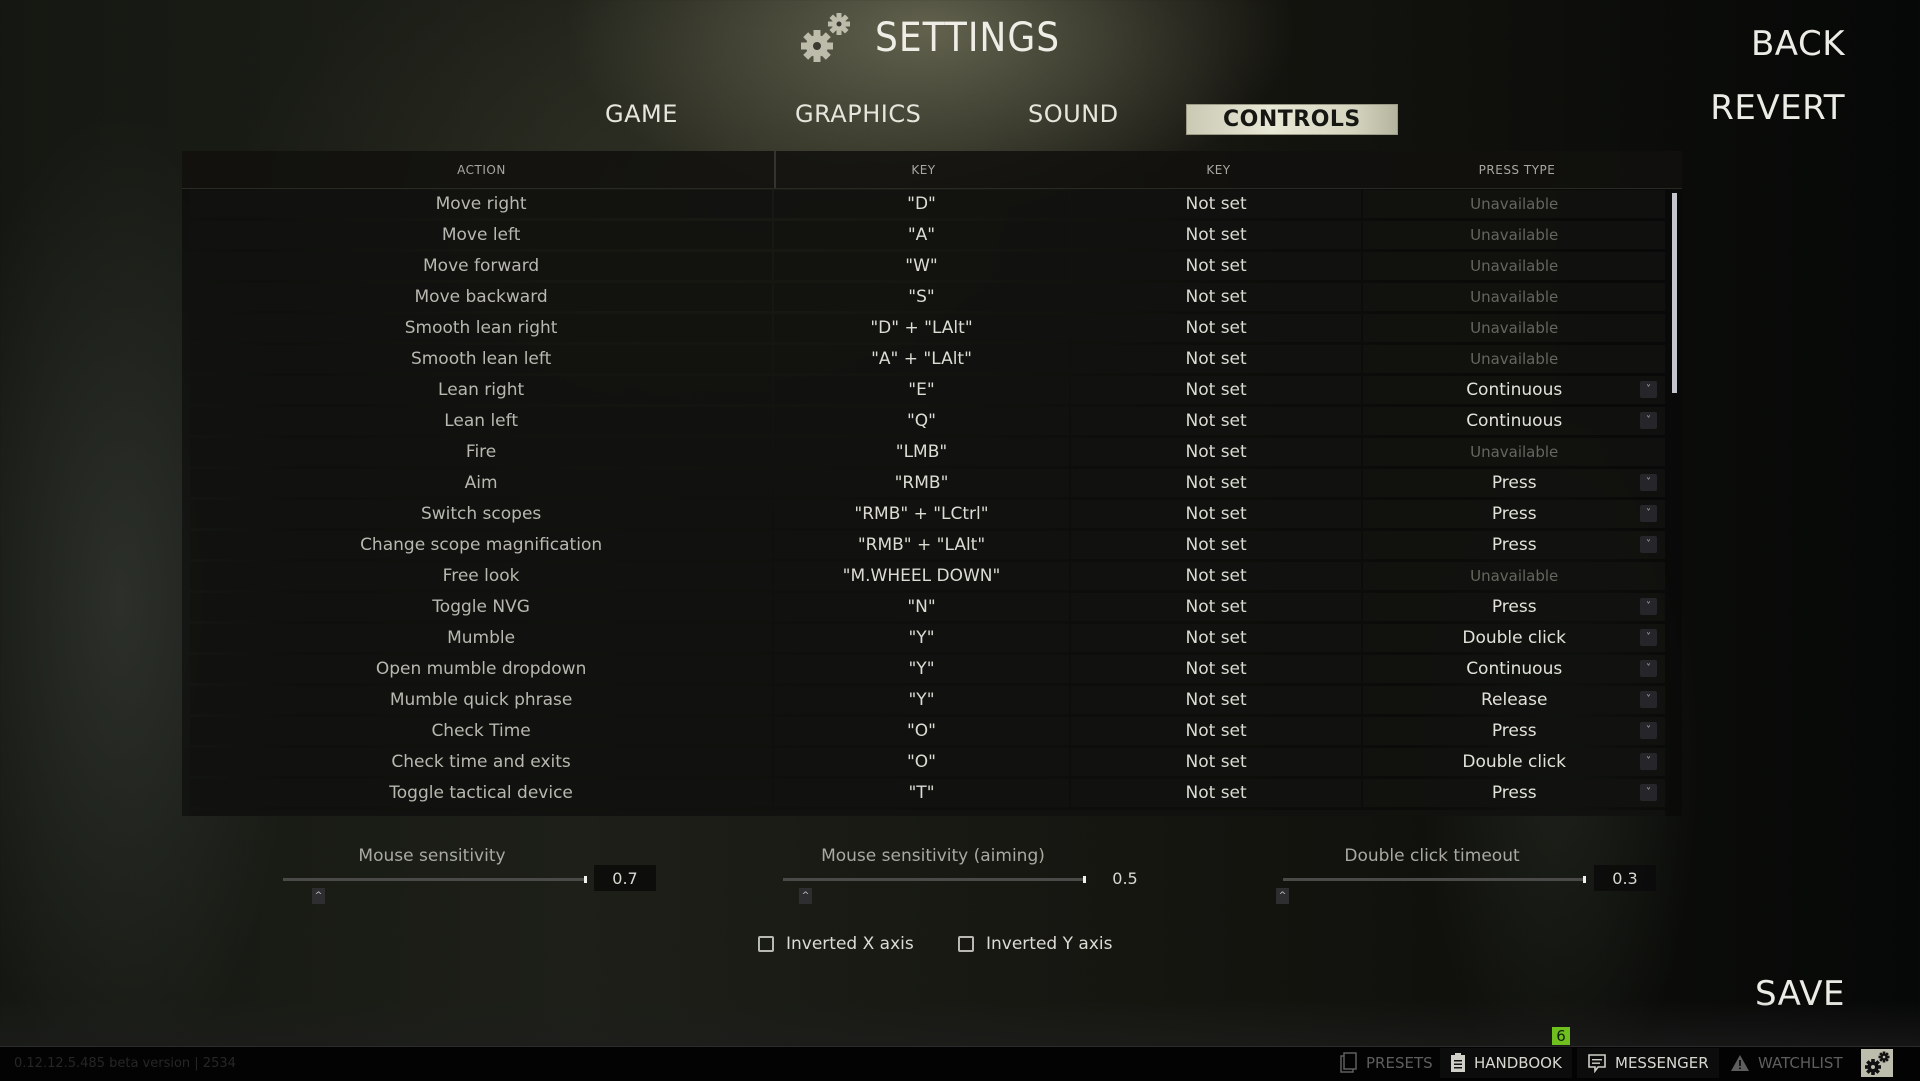  I want to click on primary-key-cell: "D", so click(921, 204).